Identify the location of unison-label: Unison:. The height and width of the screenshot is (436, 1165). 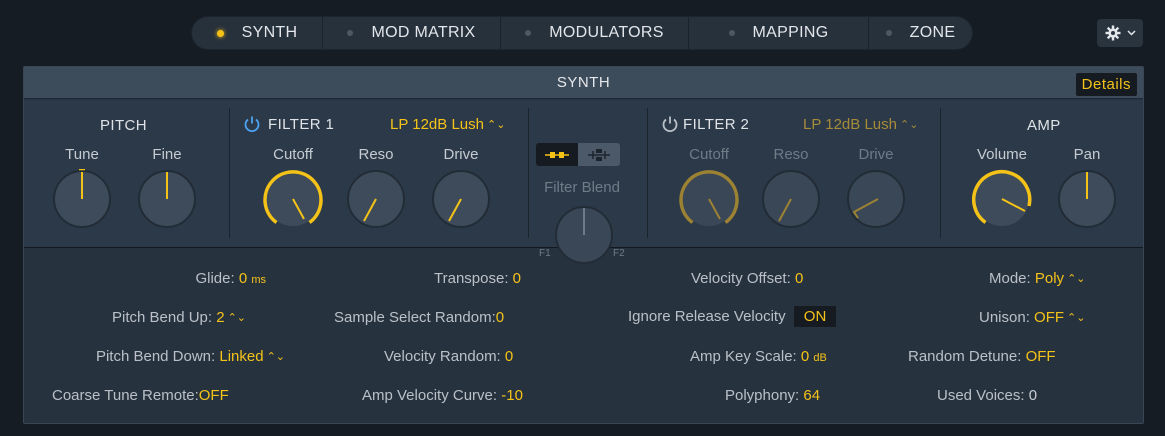
(1004, 317).